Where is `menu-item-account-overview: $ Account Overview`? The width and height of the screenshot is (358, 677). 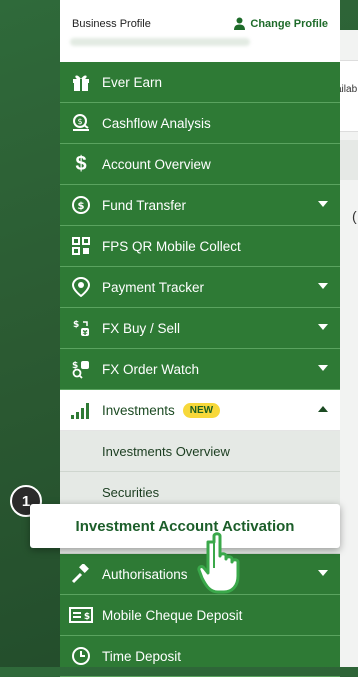 menu-item-account-overview: $ Account Overview is located at coordinates (200, 164).